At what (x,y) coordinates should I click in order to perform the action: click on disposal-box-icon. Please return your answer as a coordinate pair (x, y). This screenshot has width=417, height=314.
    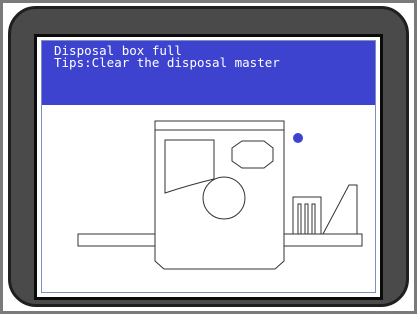
    Looking at the image, I should click on (325, 209).